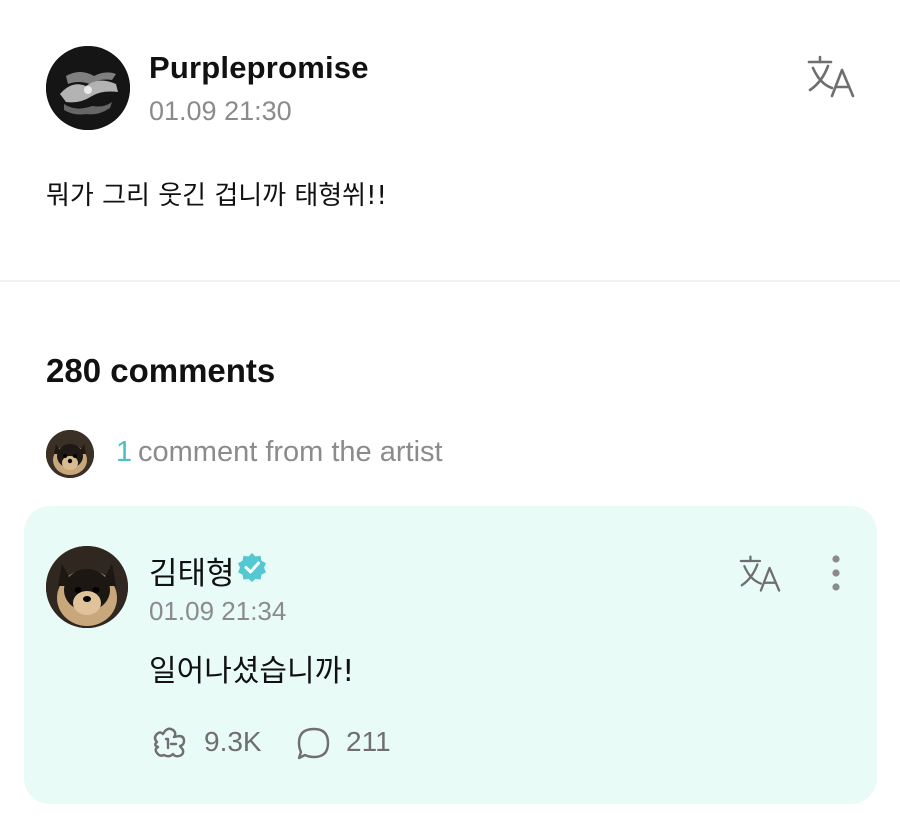 Image resolution: width=900 pixels, height=826 pixels. I want to click on comments-count-heading: 280 comments, so click(161, 370).